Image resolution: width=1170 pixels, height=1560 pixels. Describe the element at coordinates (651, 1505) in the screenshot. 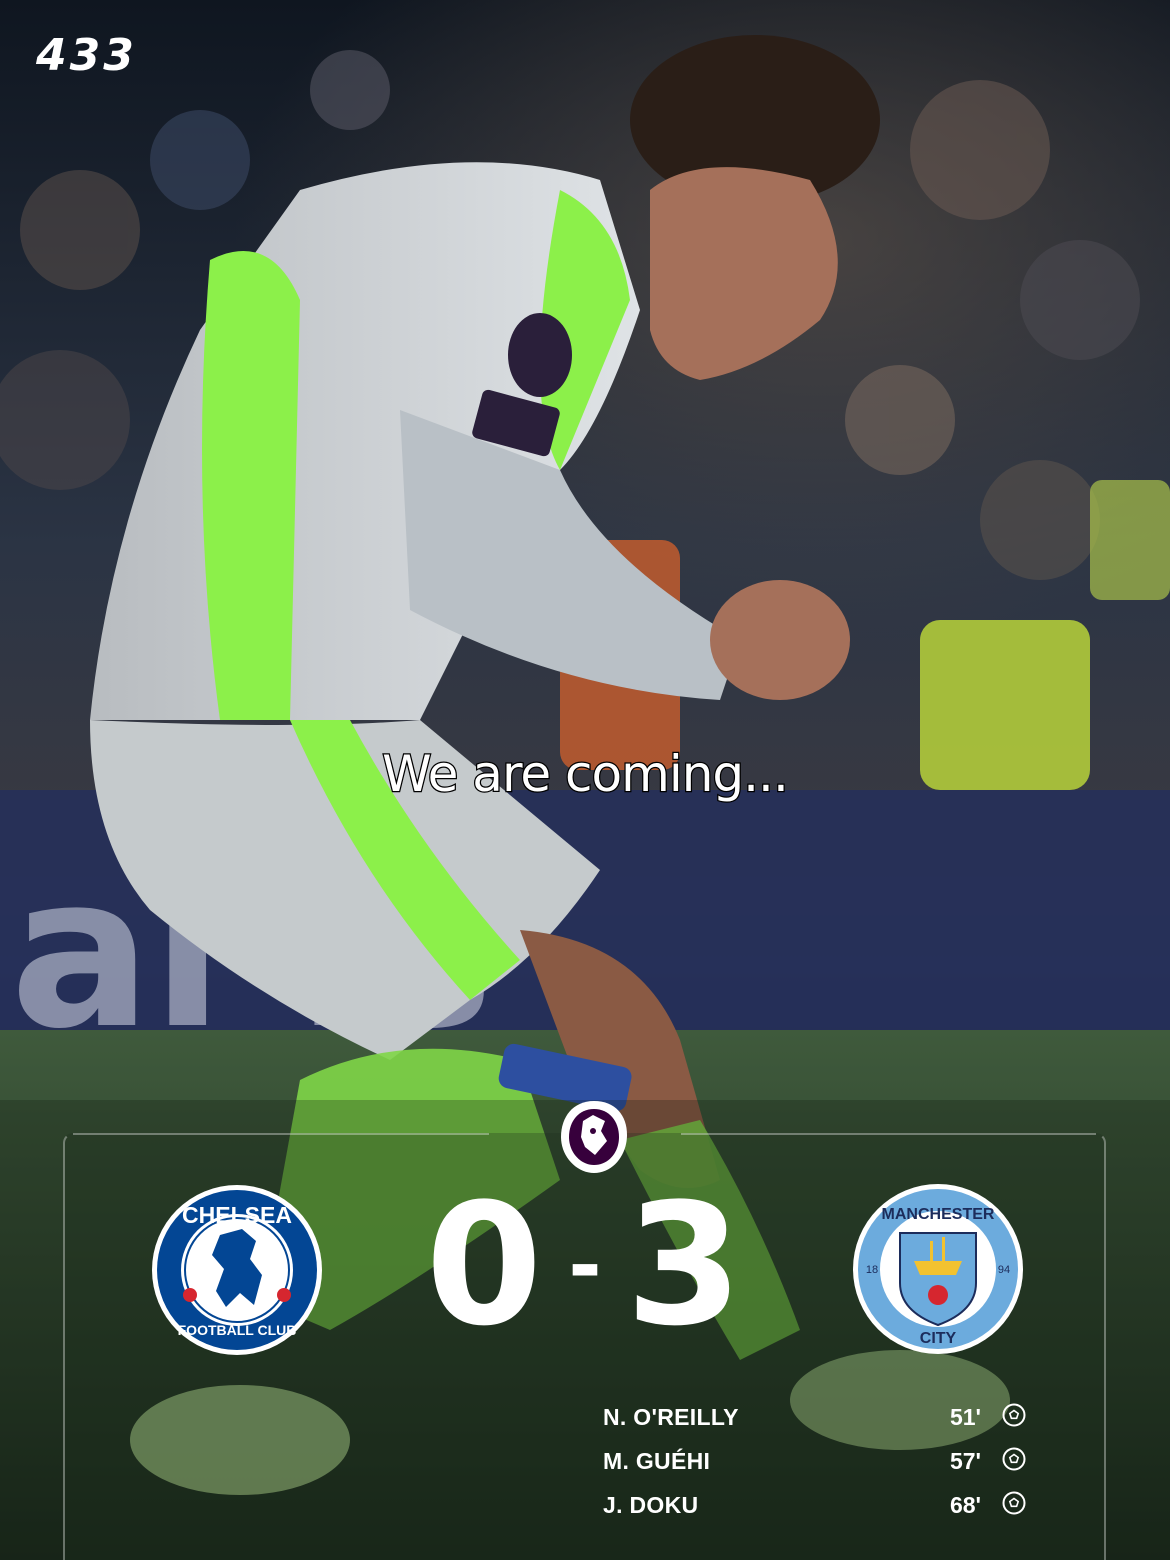

I see `scorer-name: J. DOKU` at that location.